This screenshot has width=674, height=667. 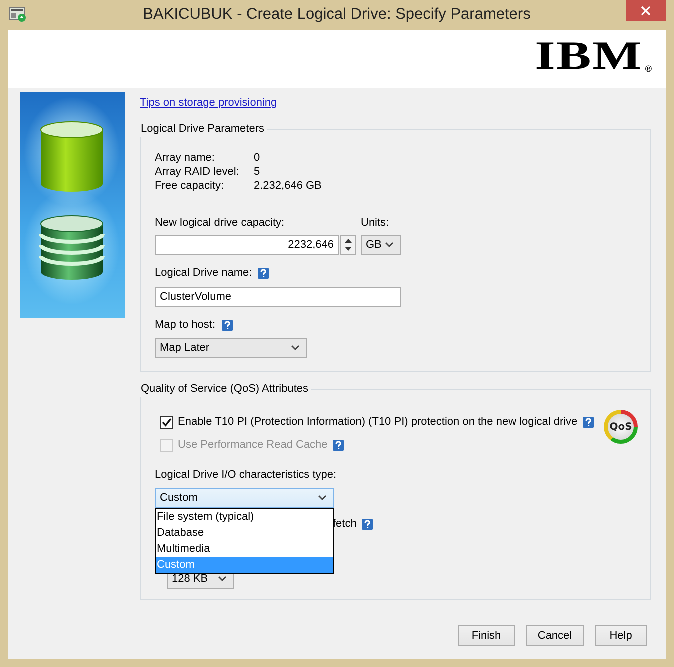 What do you see at coordinates (18, 15) in the screenshot?
I see `app-icon` at bounding box center [18, 15].